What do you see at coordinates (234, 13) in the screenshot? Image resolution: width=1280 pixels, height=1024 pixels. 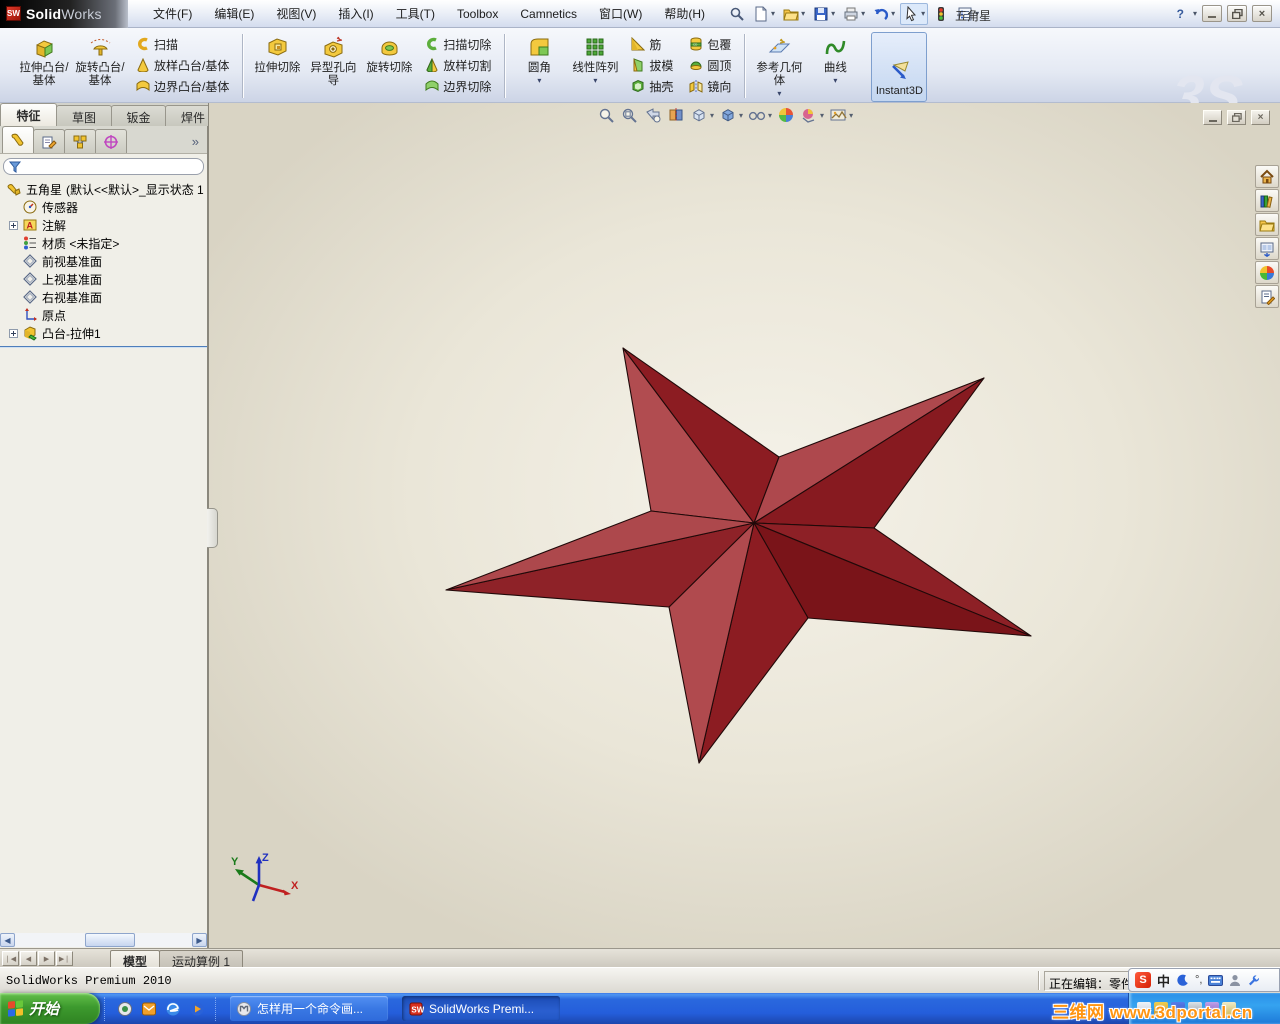 I see `menu-edit: 编辑(E)` at bounding box center [234, 13].